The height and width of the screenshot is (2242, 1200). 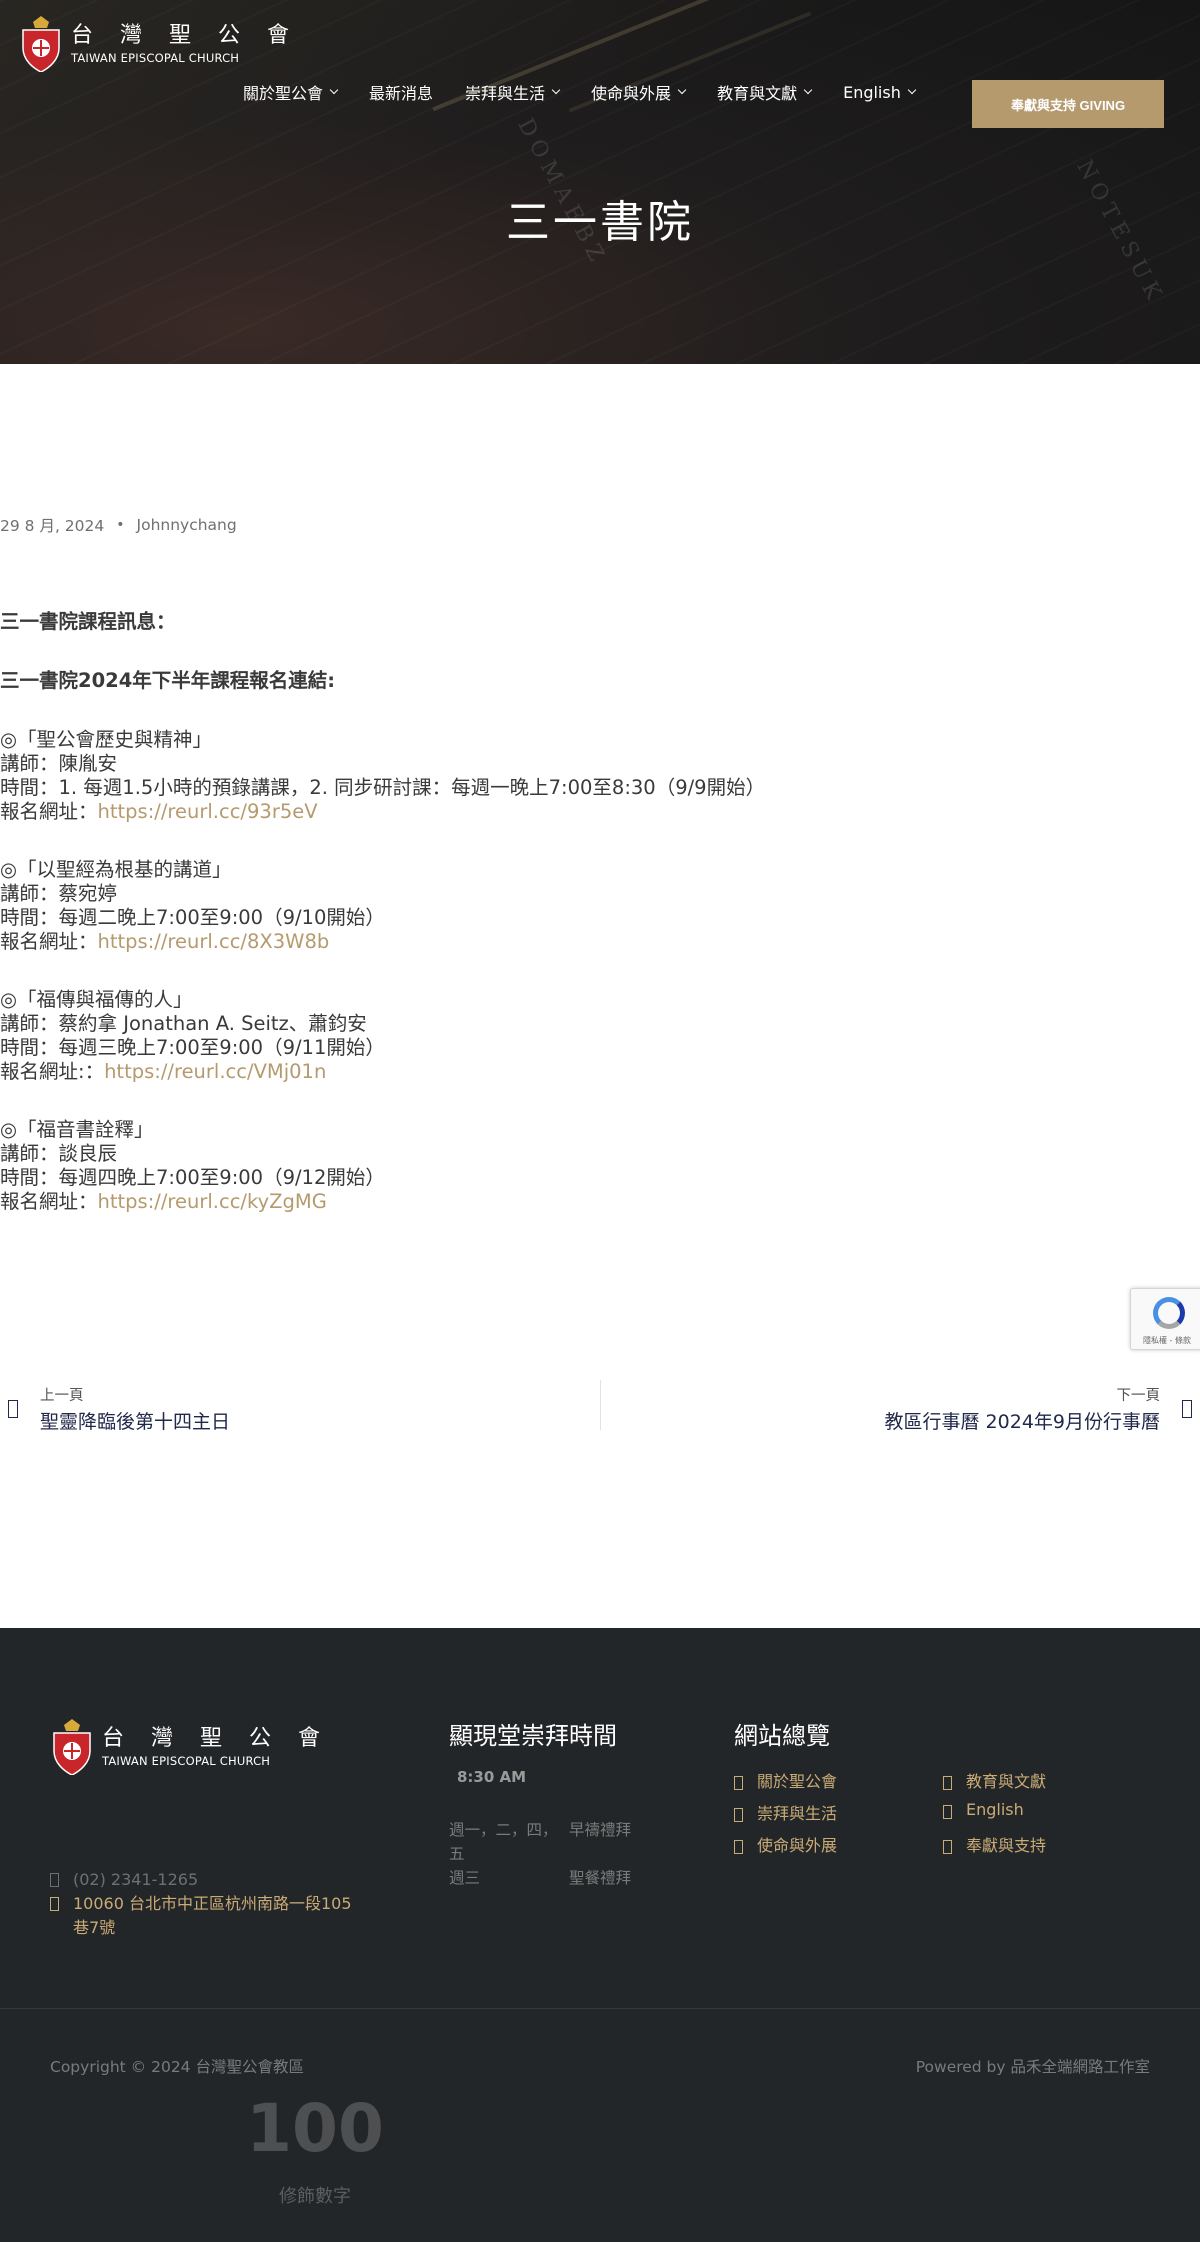 I want to click on phone-number: (02) 2341-1265, so click(x=136, y=1879).